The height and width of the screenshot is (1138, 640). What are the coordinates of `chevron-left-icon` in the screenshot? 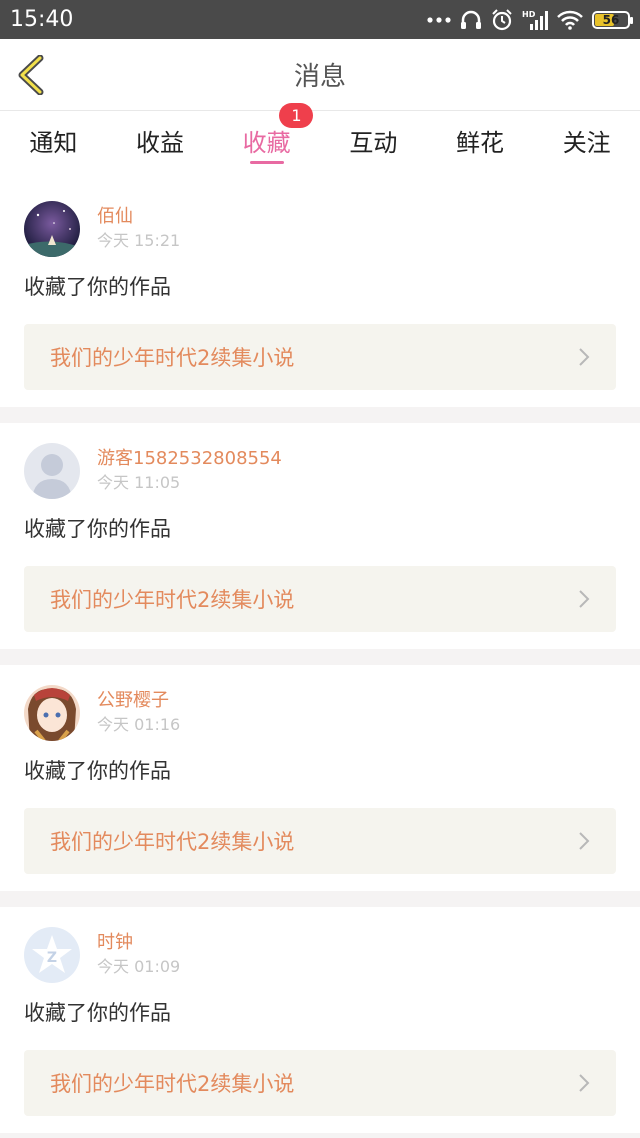 It's located at (31, 75).